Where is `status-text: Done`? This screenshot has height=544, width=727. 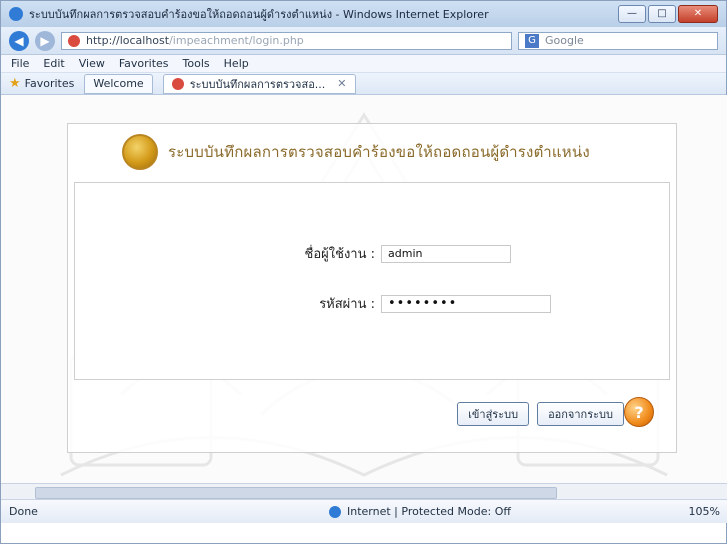 status-text: Done is located at coordinates (23, 511).